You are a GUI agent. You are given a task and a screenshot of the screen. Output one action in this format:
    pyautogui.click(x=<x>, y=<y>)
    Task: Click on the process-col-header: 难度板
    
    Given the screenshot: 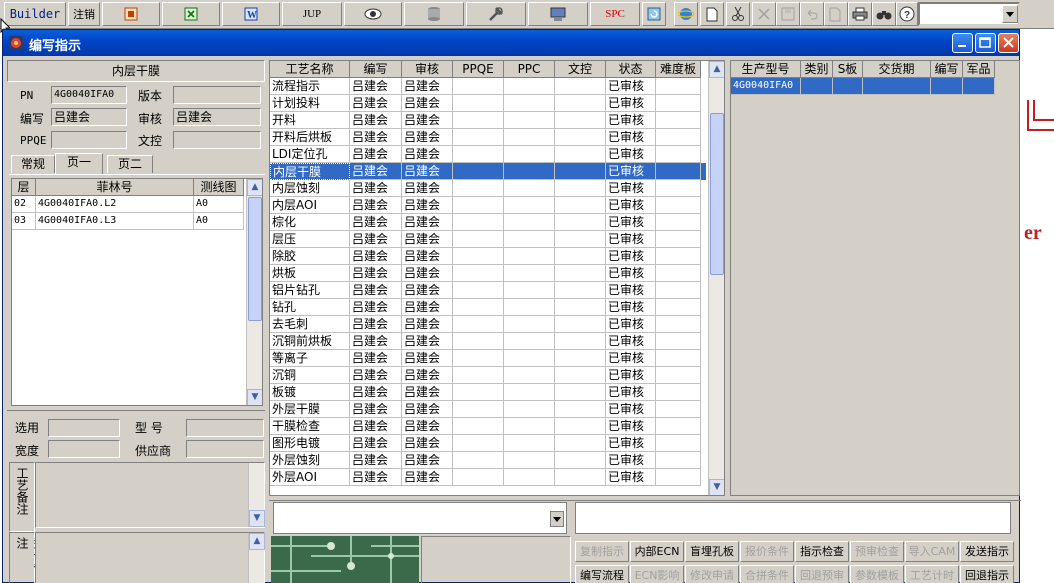 What is the action you would take?
    pyautogui.click(x=678, y=69)
    